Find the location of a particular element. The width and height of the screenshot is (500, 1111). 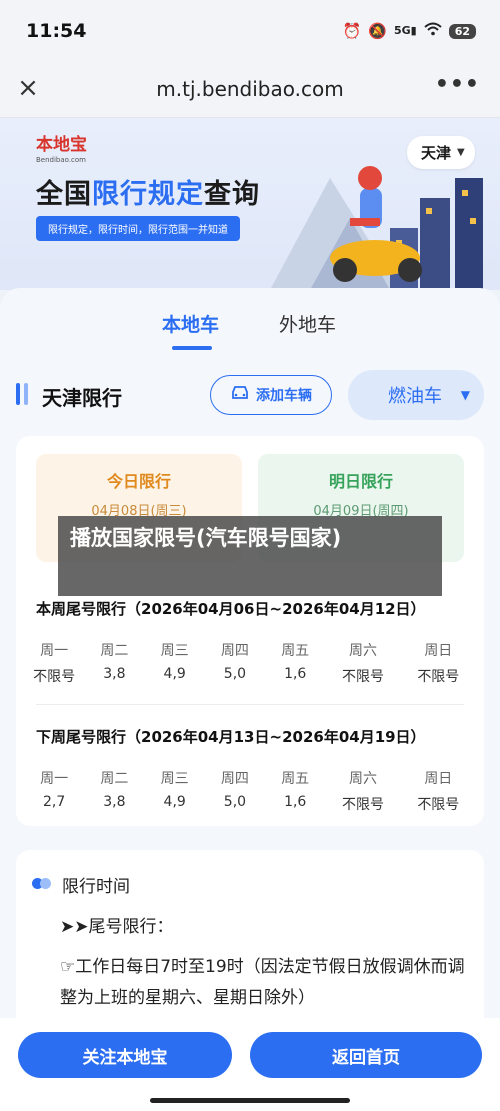

banner-title-prefix: 全国 is located at coordinates (64, 194).